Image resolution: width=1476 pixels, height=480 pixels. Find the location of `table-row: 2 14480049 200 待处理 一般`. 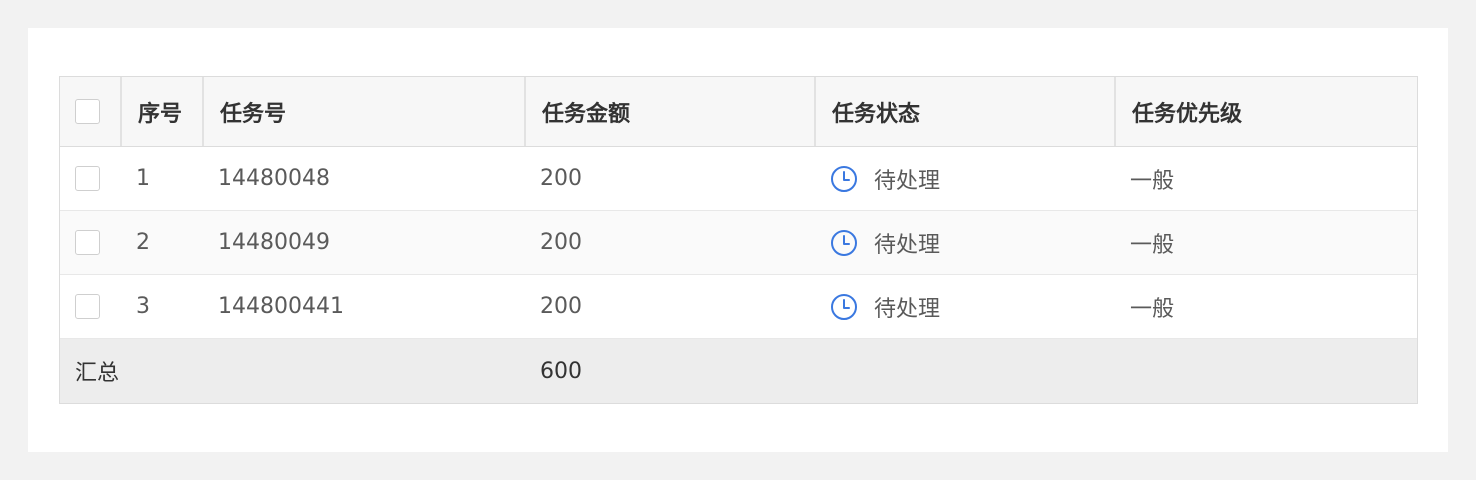

table-row: 2 14480049 200 待处理 一般 is located at coordinates (738, 243).